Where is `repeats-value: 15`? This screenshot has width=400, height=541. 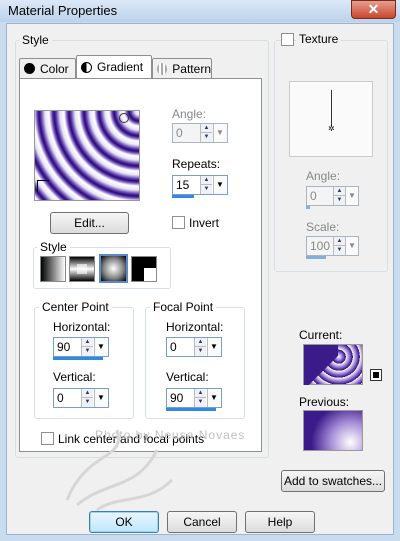 repeats-value: 15 is located at coordinates (183, 185).